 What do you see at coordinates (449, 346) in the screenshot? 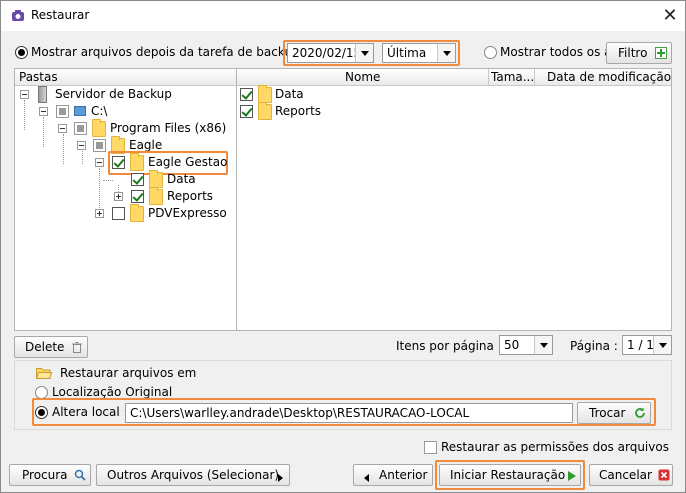
I see `items-per-page-label: Itens por página :` at bounding box center [449, 346].